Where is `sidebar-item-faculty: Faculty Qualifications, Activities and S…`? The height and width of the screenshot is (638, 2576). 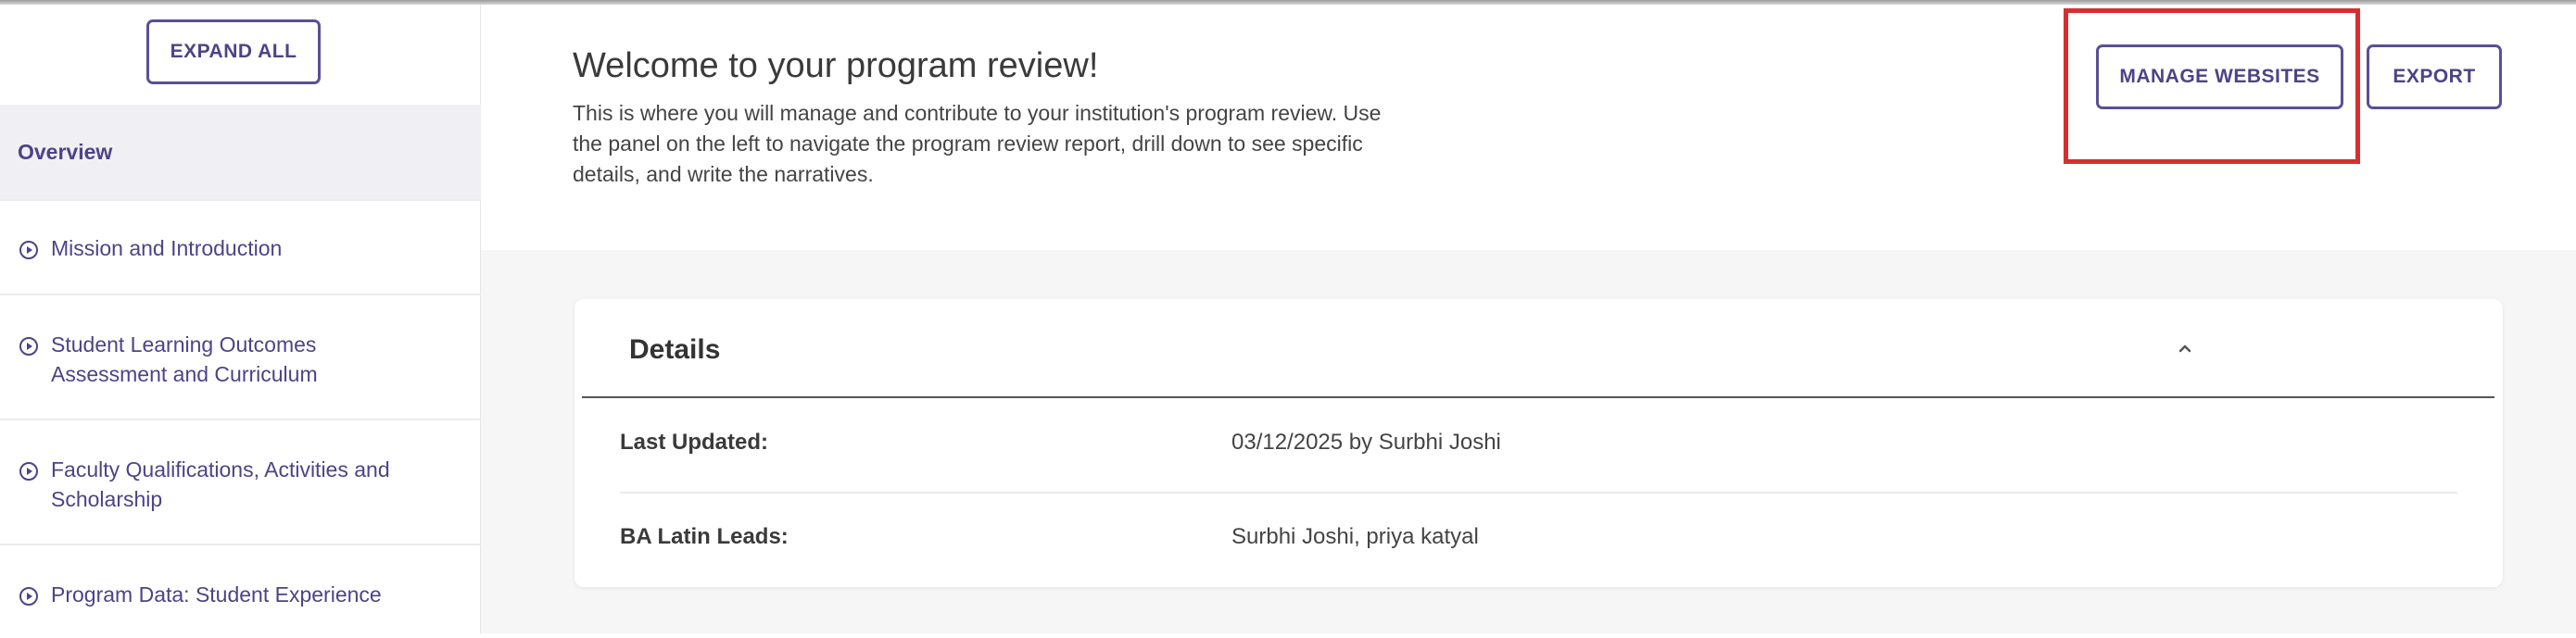
sidebar-item-faculty: Faculty Qualifications, Activities and S… is located at coordinates (240, 482).